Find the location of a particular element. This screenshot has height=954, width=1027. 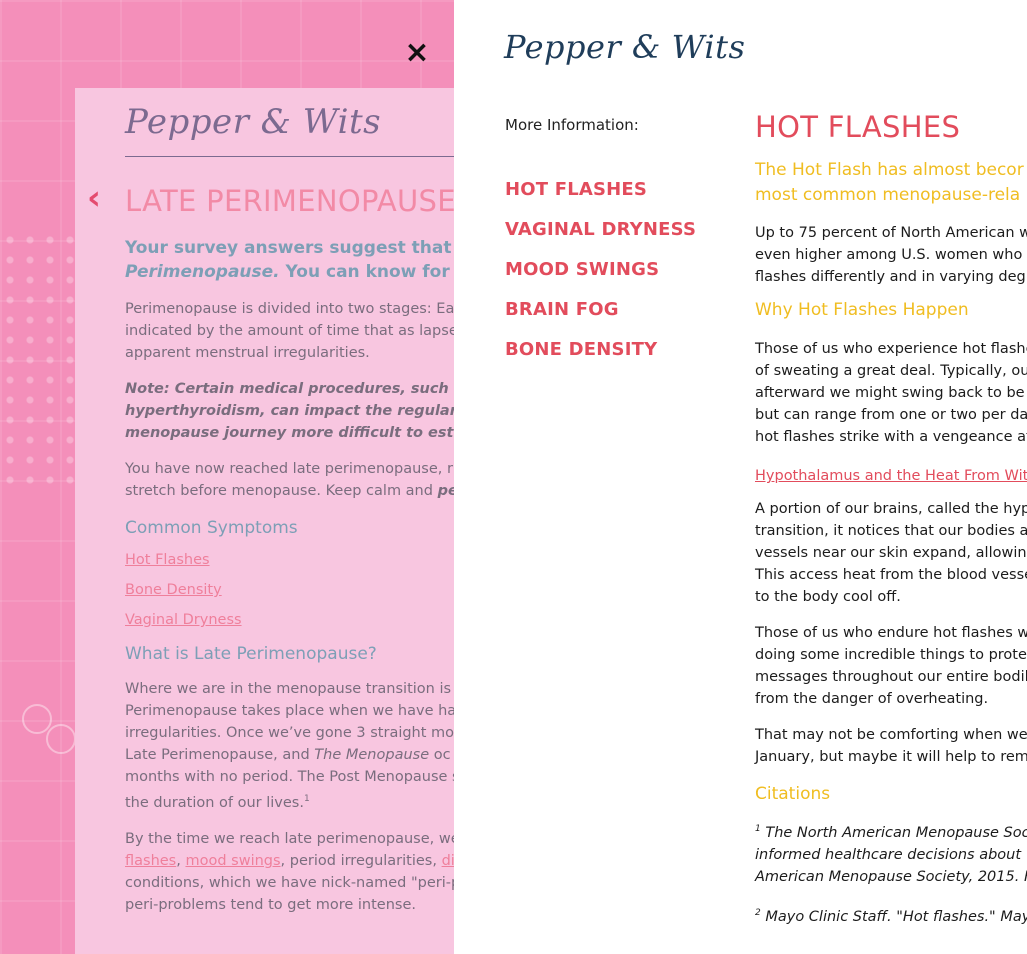

nav-bone-density: BONE DENSITY is located at coordinates (600, 358).